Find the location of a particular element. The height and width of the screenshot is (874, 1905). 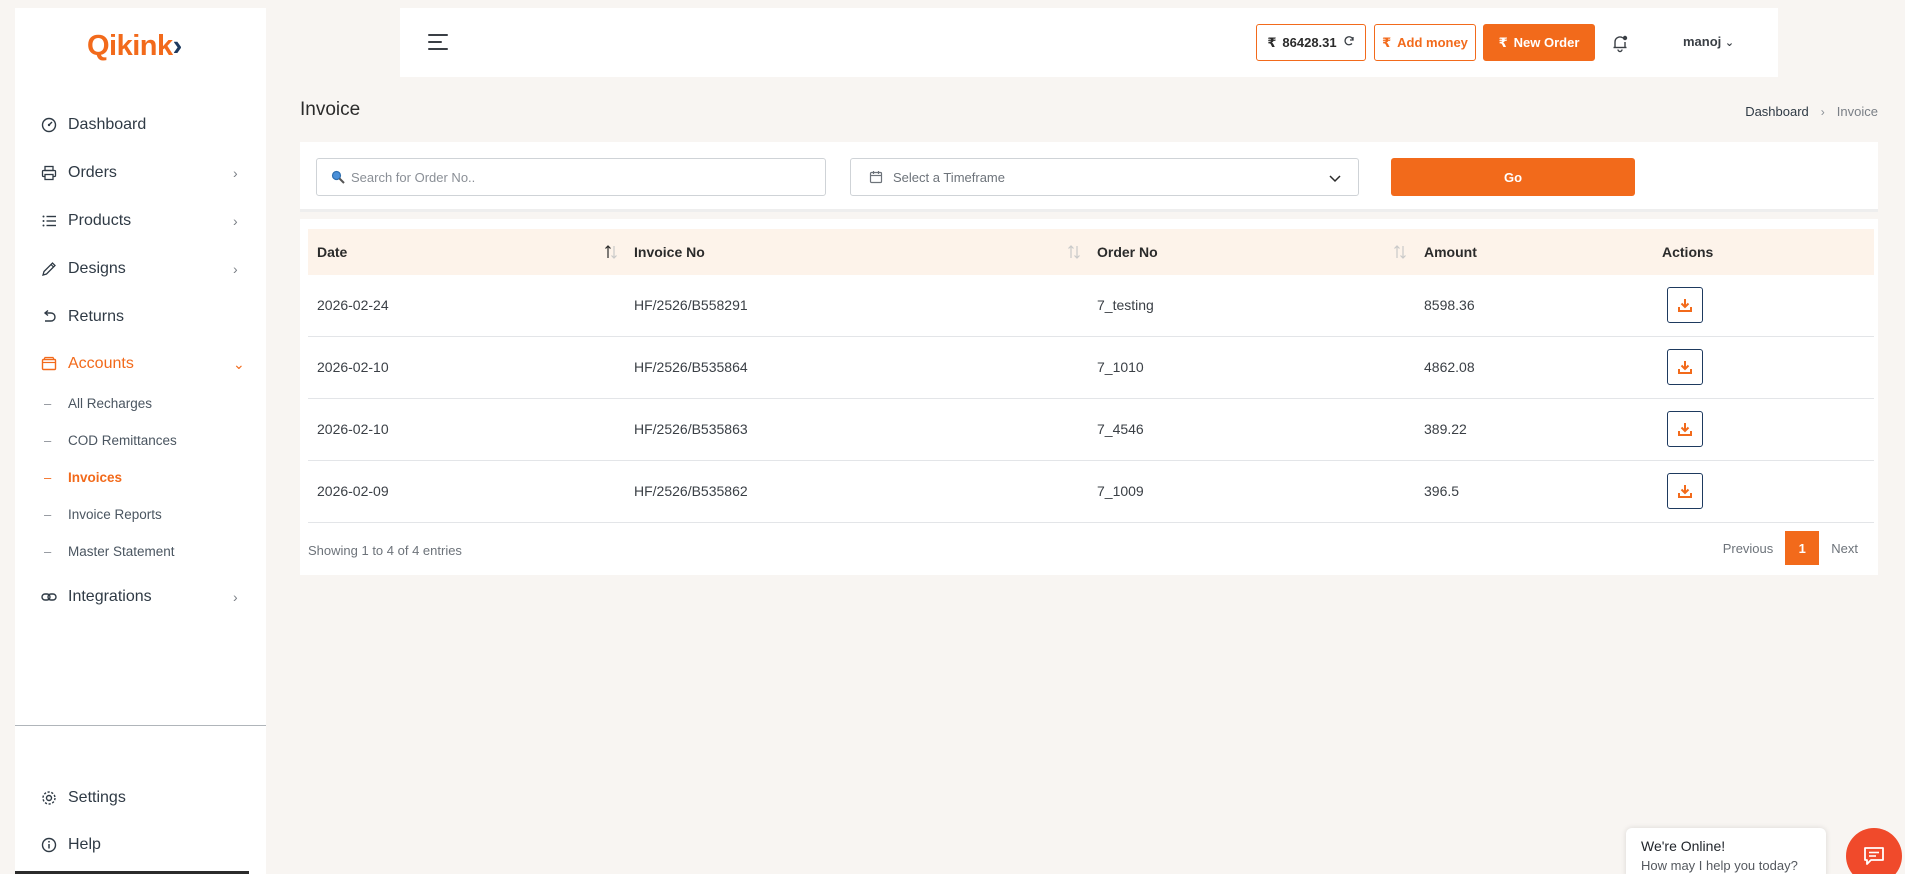

pagination-previous: Previous is located at coordinates (1748, 548).